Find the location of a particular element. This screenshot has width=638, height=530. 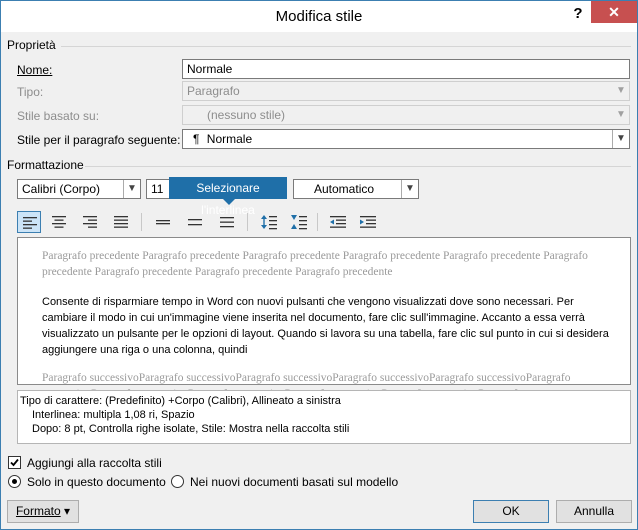

font-value: Calibri (Corpo) is located at coordinates (61, 189).